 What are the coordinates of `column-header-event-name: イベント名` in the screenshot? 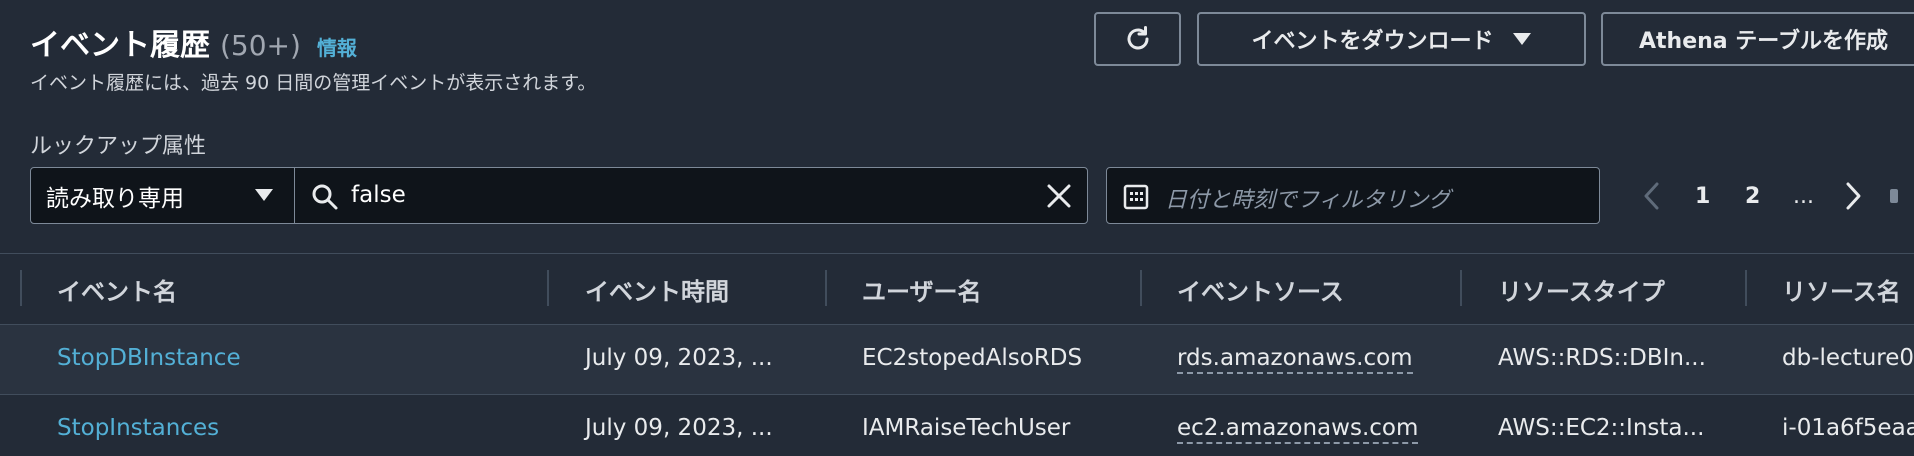 It's located at (117, 289).